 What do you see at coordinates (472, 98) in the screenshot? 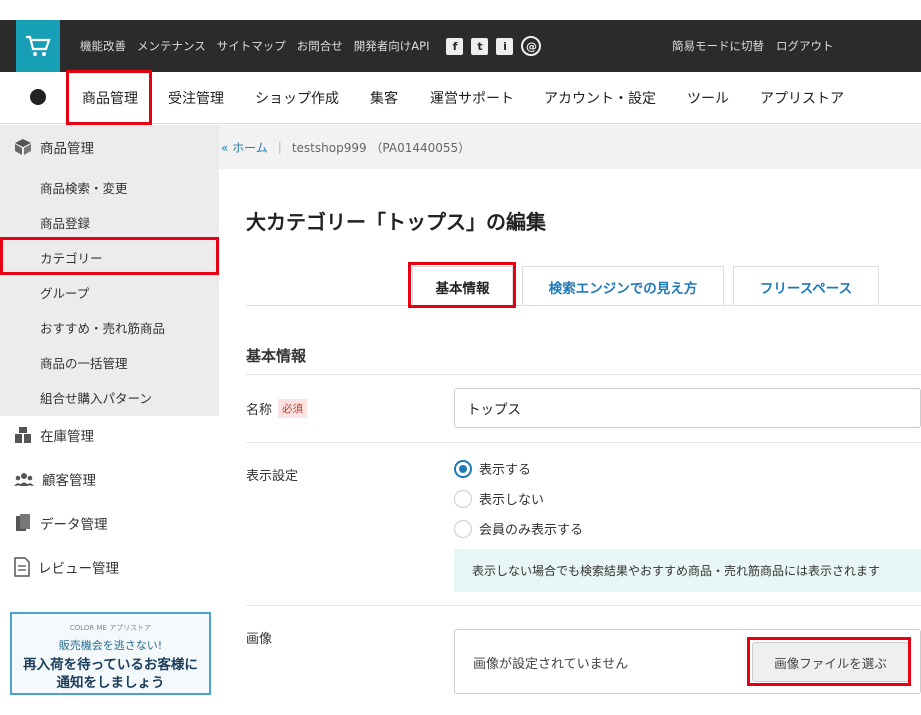
I see `nav-operation-support: 運営サポート` at bounding box center [472, 98].